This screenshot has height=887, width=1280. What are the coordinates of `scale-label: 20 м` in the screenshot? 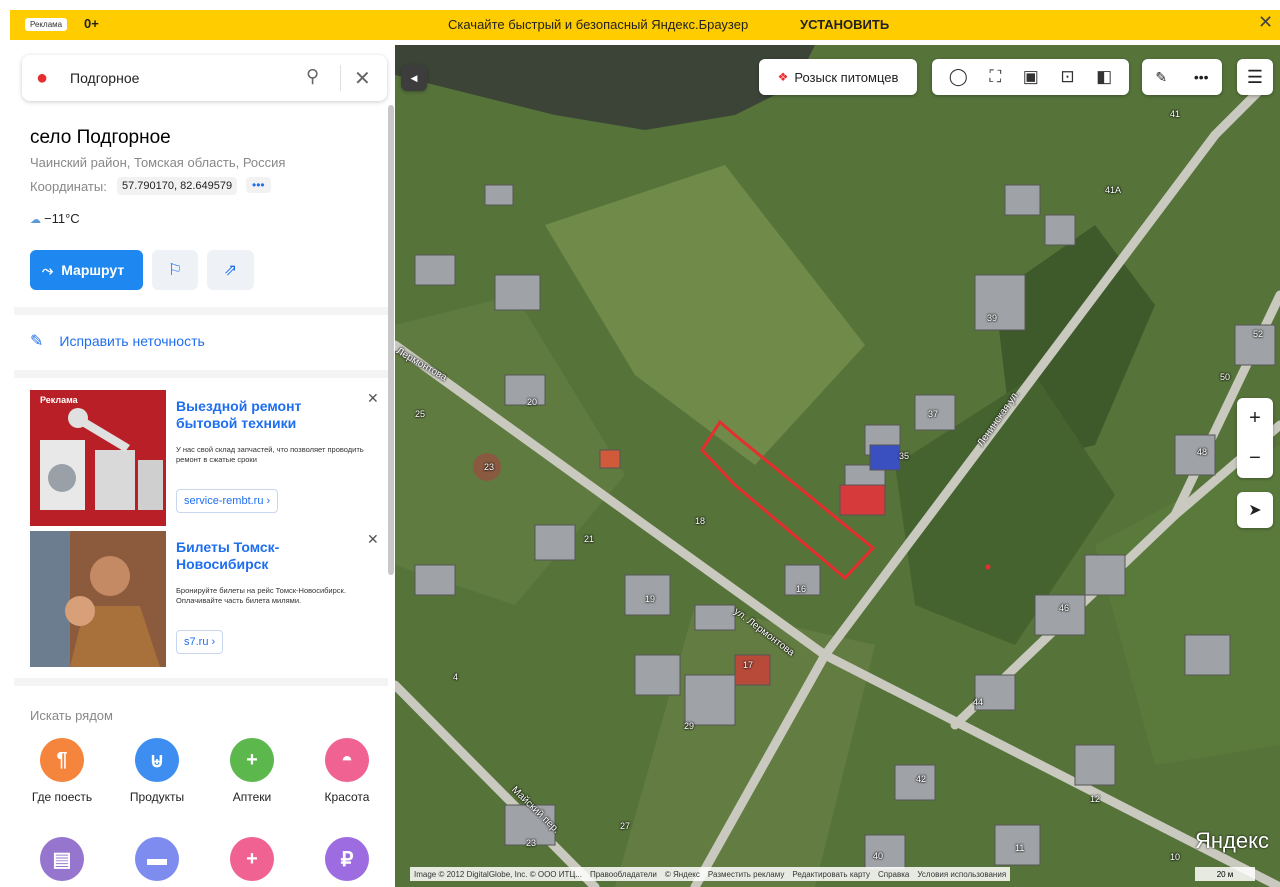 It's located at (1225, 874).